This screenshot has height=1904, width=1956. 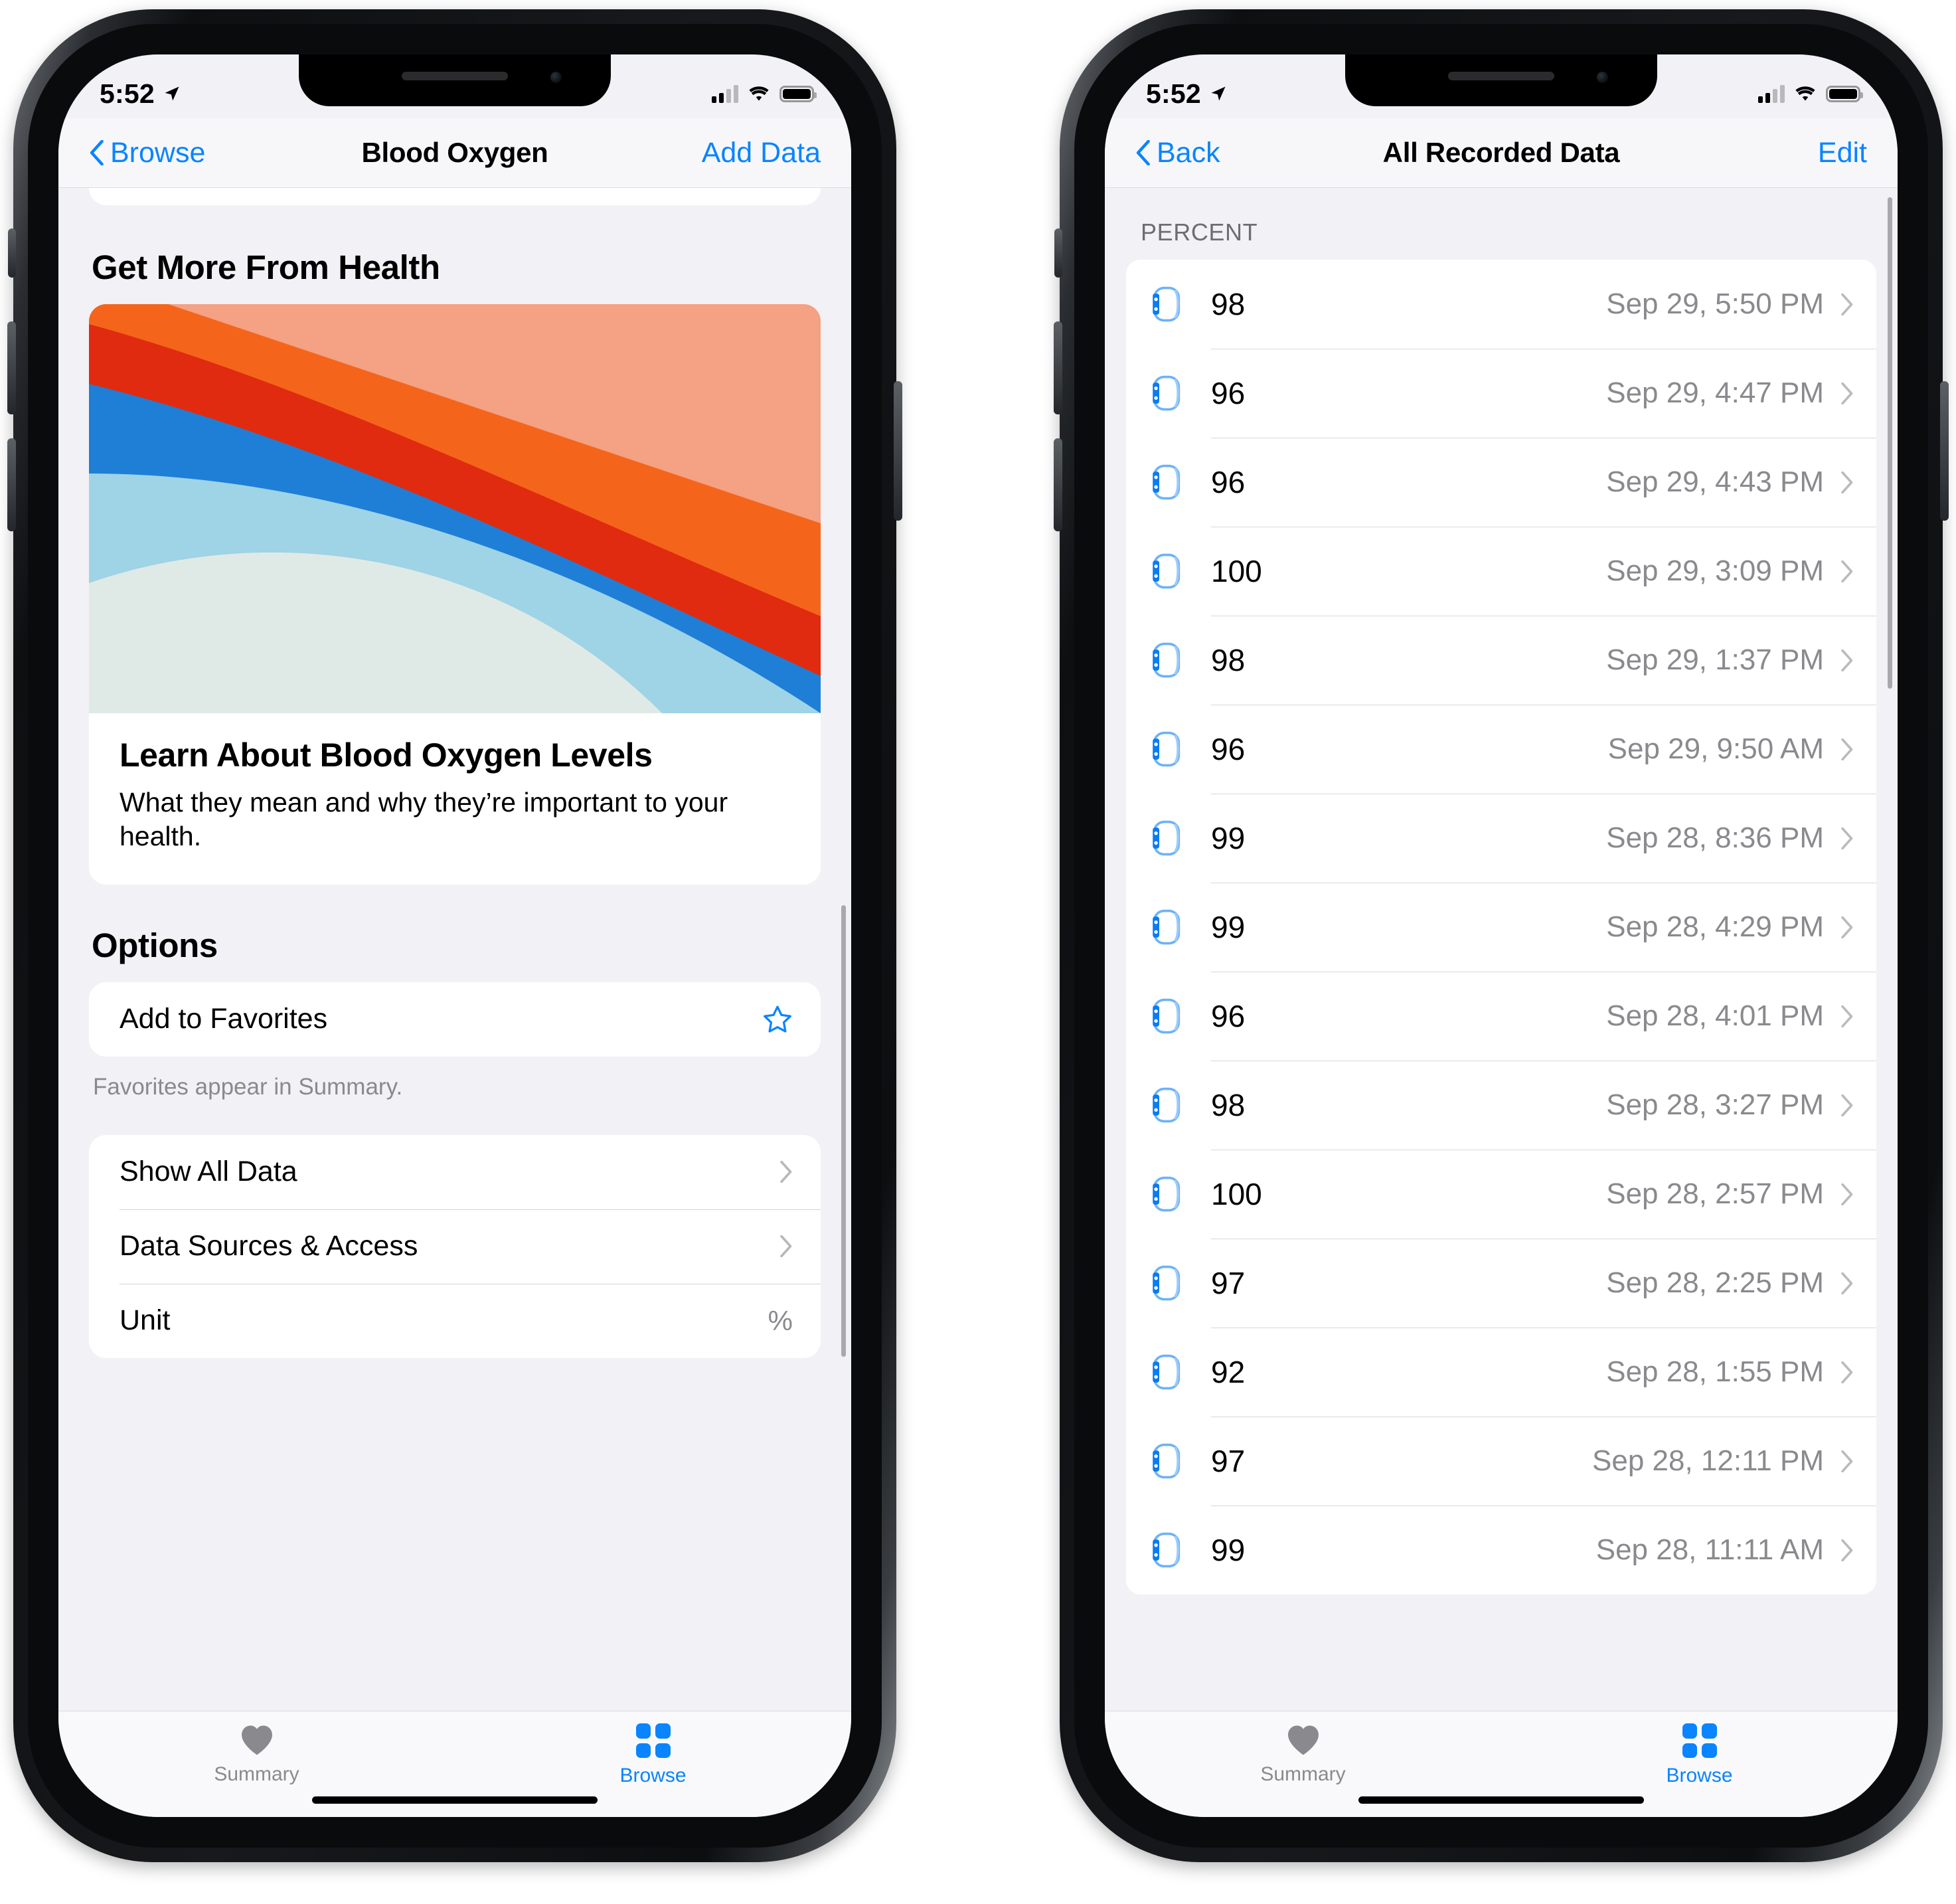 What do you see at coordinates (1715, 1372) in the screenshot?
I see `measurement-timestamp: Sep 28, 1:55 PM` at bounding box center [1715, 1372].